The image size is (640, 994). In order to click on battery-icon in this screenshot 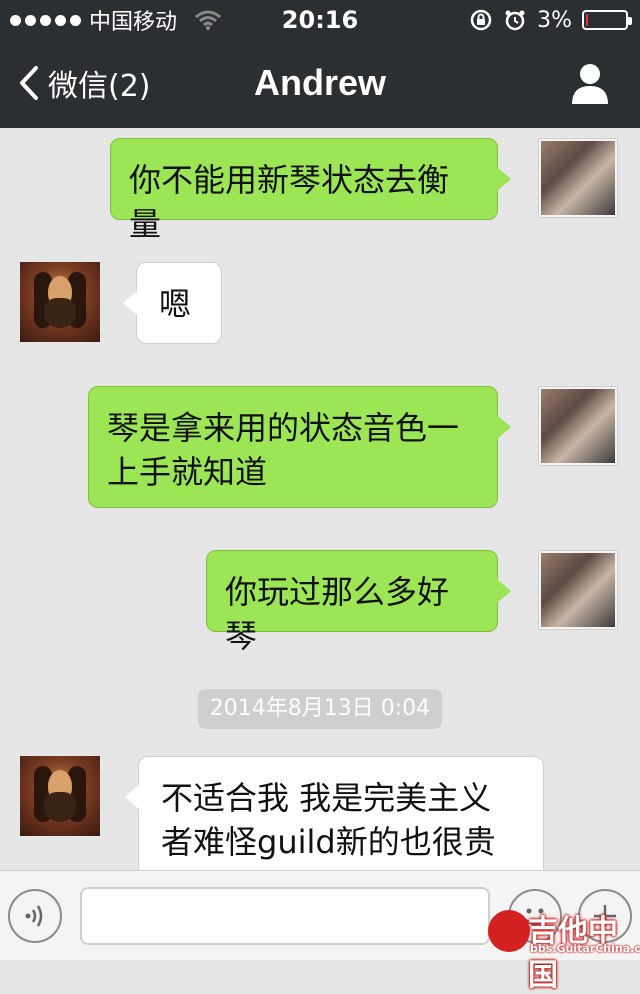, I will do `click(607, 20)`.